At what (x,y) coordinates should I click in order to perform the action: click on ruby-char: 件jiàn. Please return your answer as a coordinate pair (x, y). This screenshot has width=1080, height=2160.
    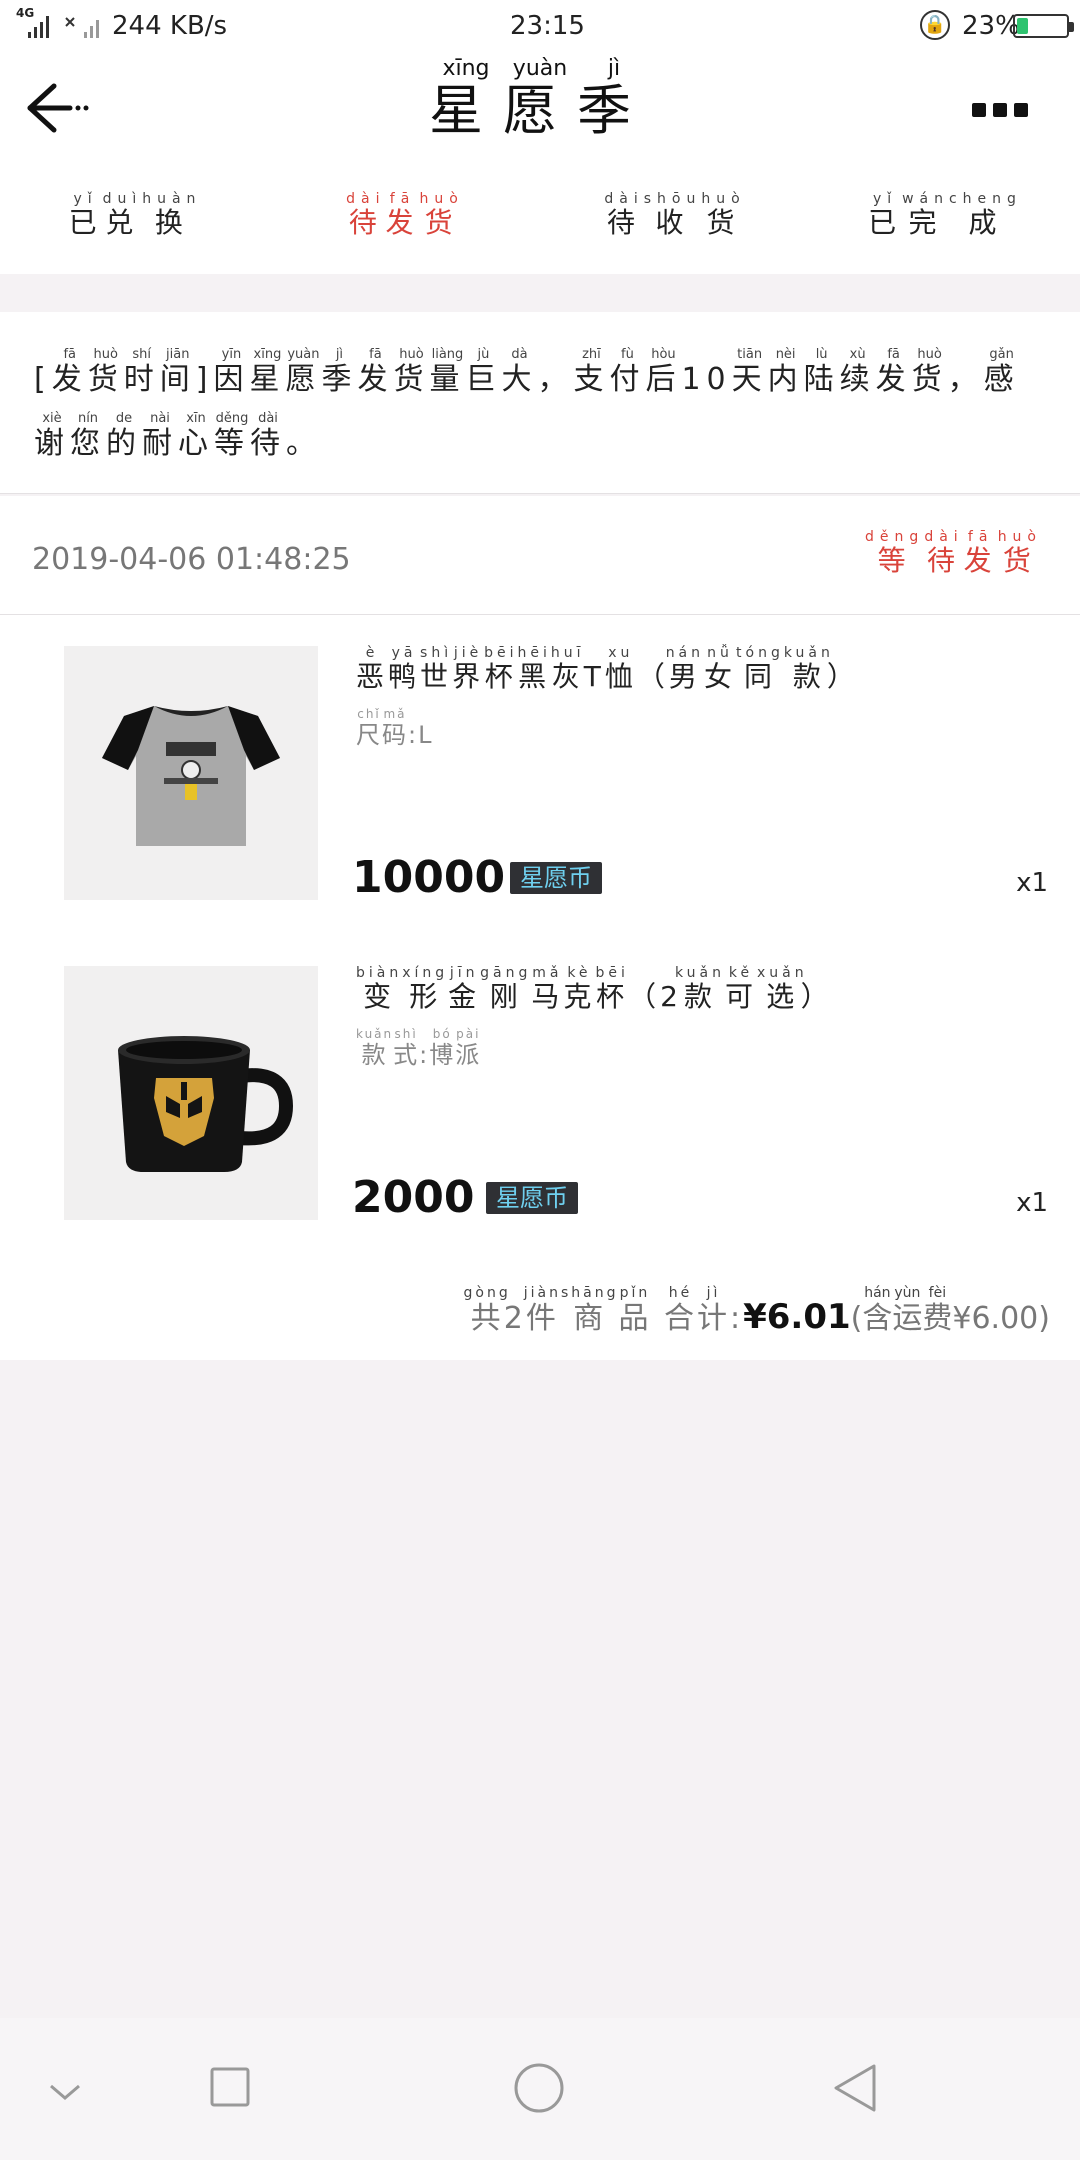
    Looking at the image, I should click on (542, 1310).